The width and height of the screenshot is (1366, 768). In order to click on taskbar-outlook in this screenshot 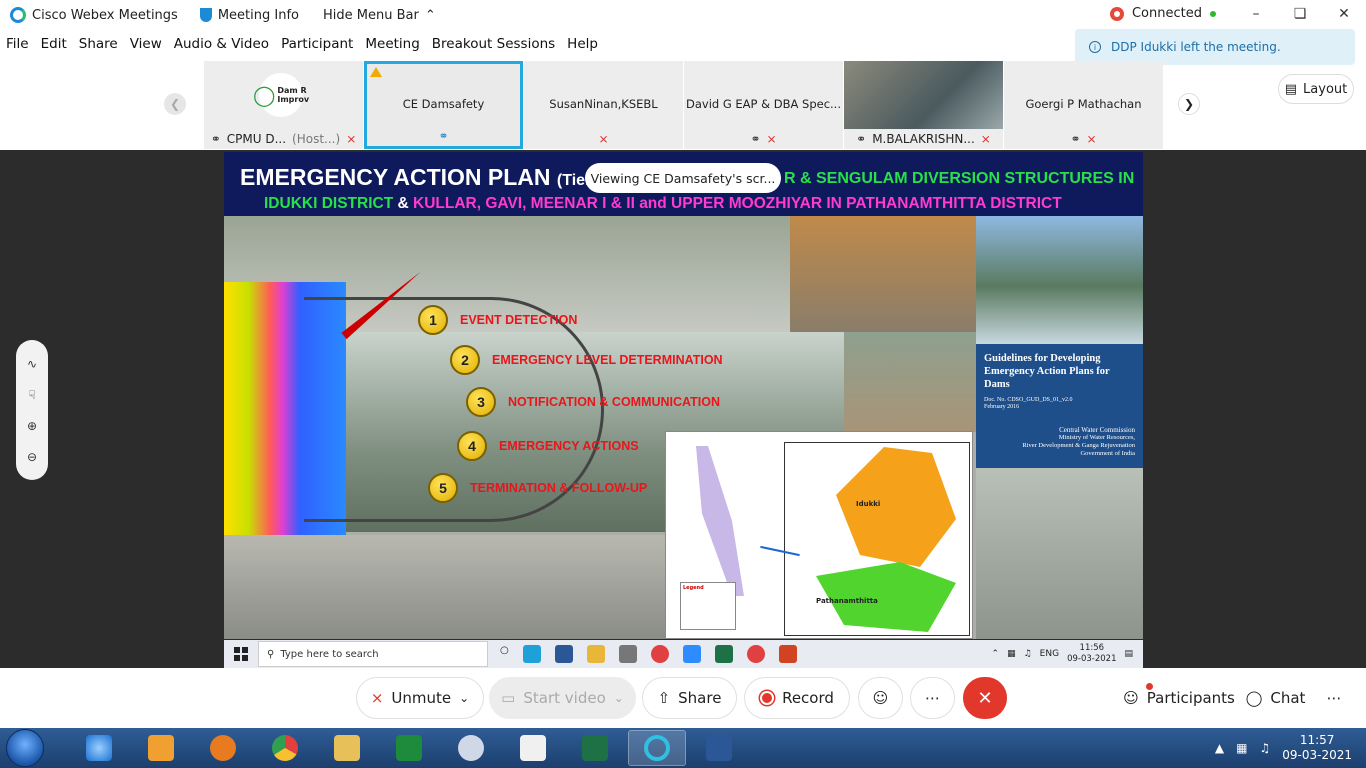, I will do `click(161, 748)`.